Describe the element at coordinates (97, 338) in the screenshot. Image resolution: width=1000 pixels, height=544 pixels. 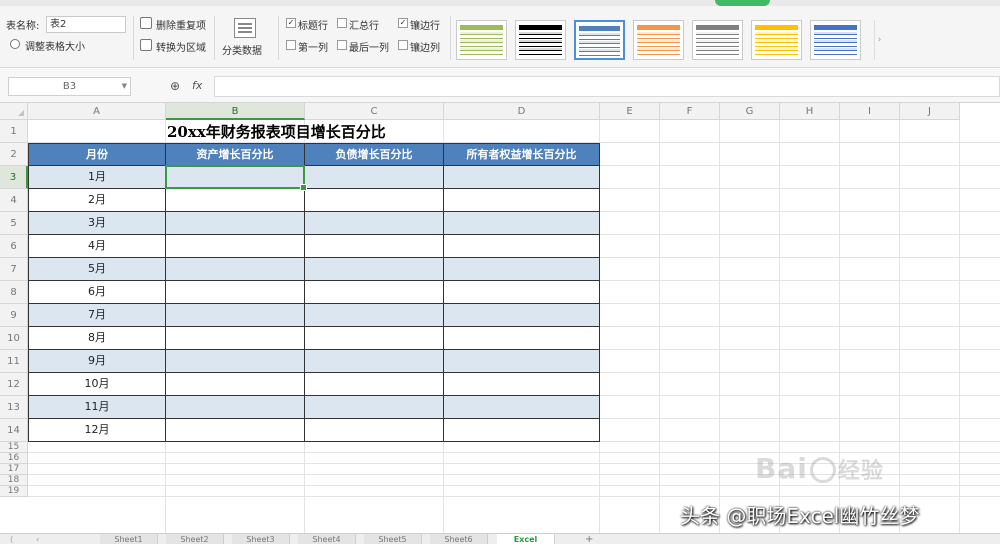
I see `month-cell: 8月` at that location.